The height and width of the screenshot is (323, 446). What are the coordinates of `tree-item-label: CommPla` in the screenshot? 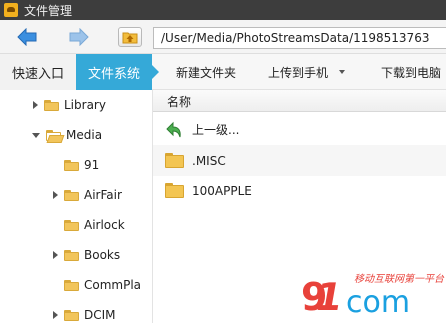 It's located at (113, 285).